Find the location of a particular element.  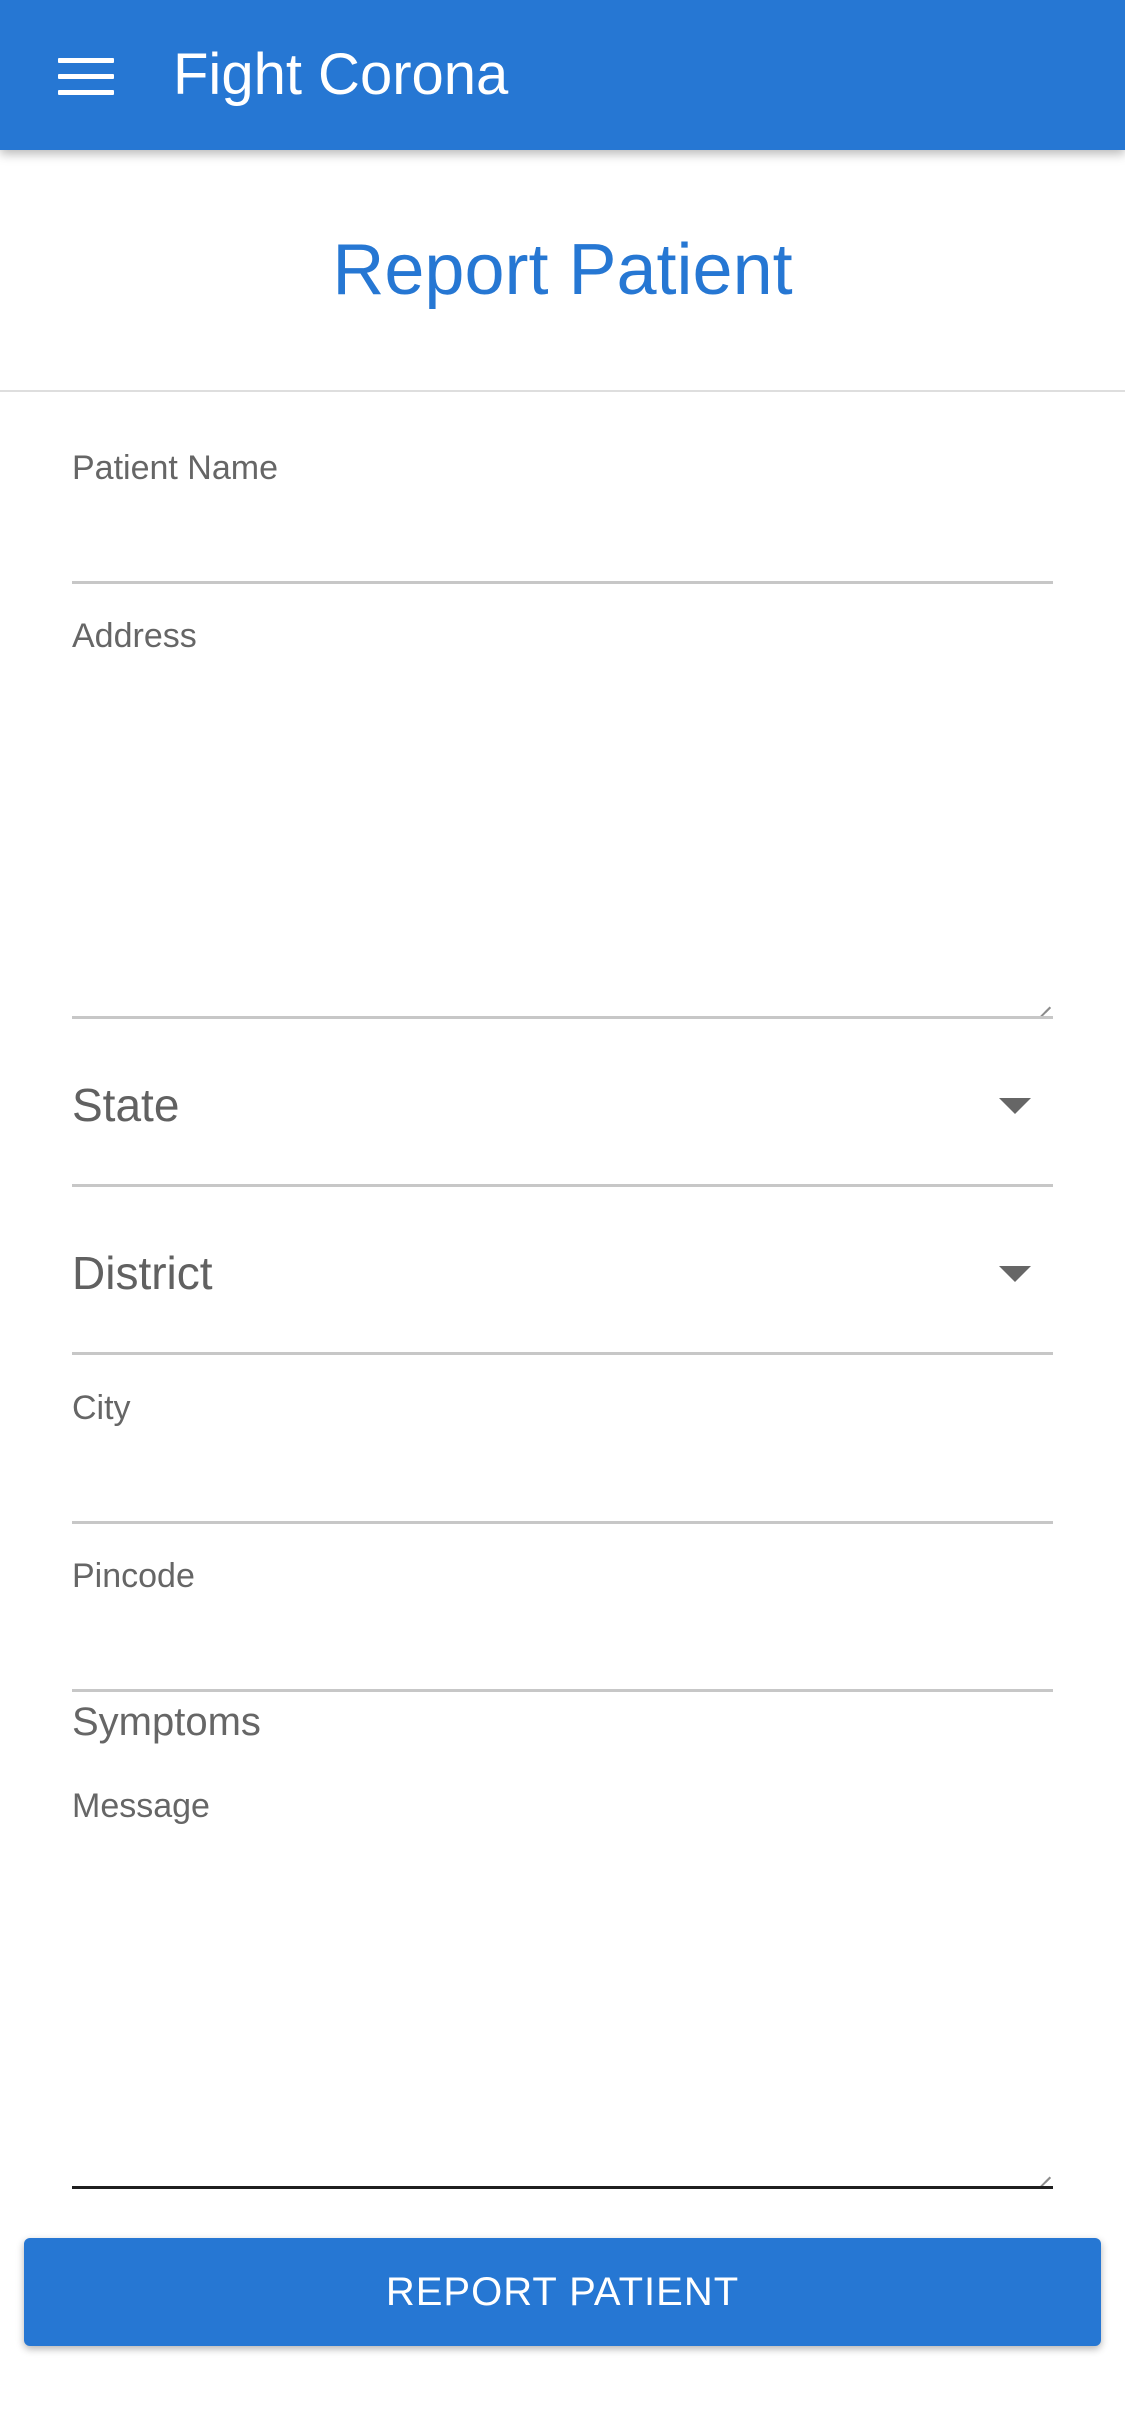

address-field: Address is located at coordinates (562, 817).